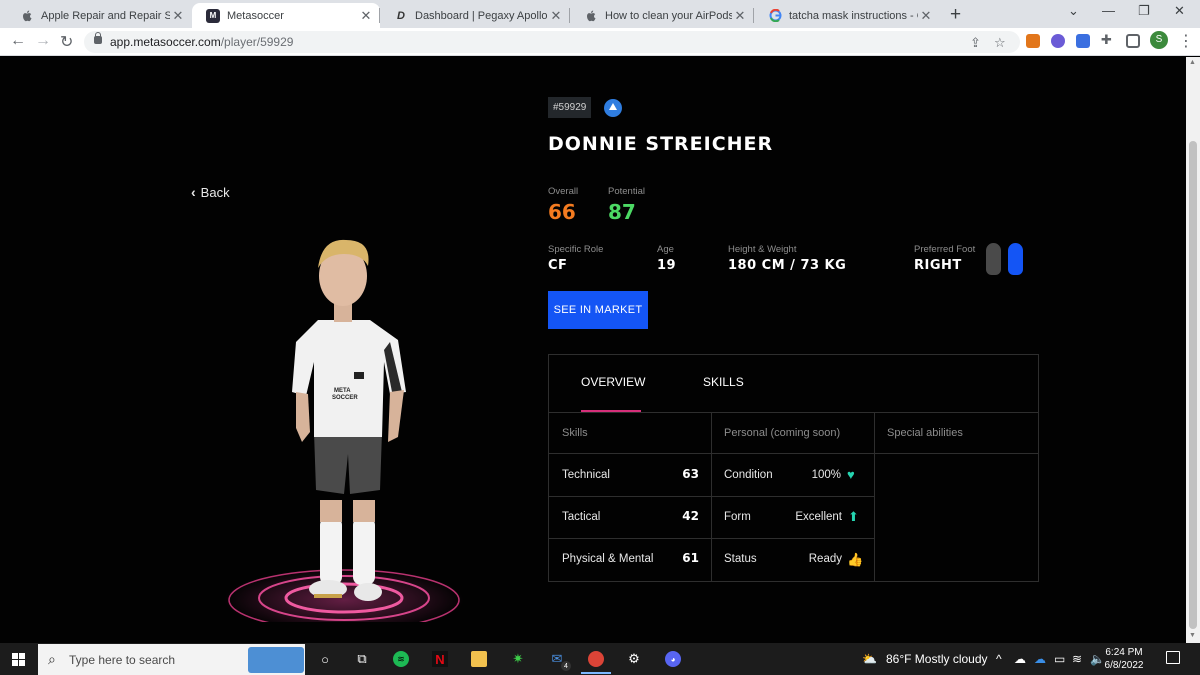  Describe the element at coordinates (66, 42) in the screenshot. I see `reload-icon: ↻` at that location.